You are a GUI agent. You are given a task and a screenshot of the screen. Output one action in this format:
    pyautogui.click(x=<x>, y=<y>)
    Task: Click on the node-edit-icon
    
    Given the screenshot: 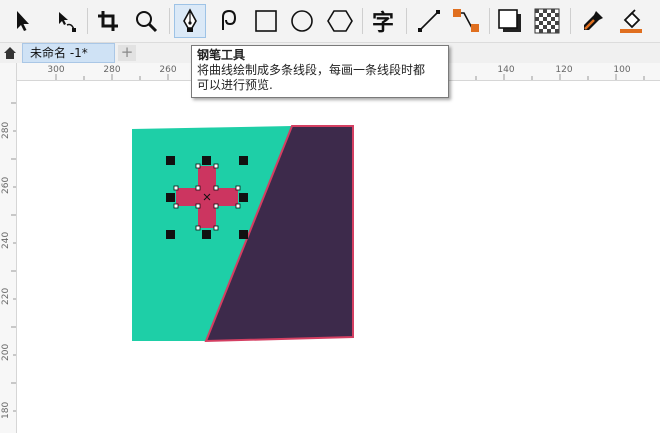 What is the action you would take?
    pyautogui.click(x=67, y=22)
    